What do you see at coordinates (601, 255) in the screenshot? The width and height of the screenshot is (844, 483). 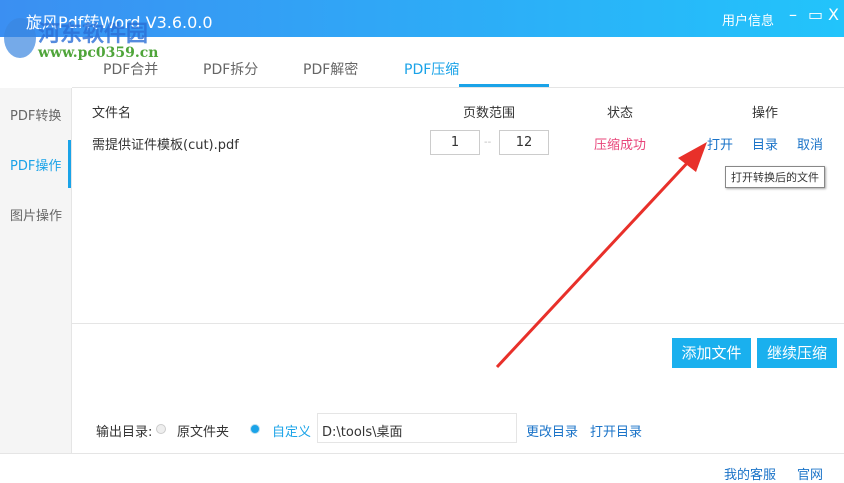 I see `red-arrow-annotation` at bounding box center [601, 255].